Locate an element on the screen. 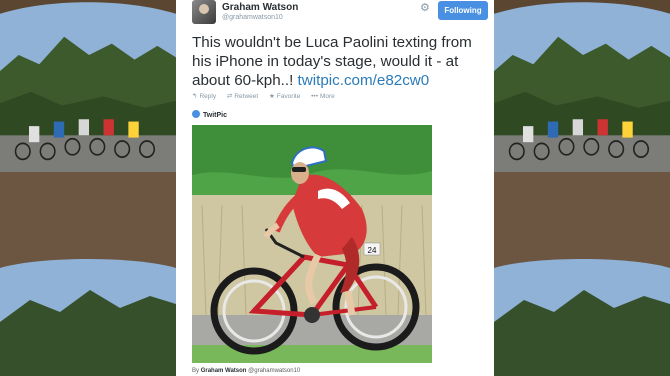 Image resolution: width=670 pixels, height=376 pixels. following-button: Following is located at coordinates (463, 10).